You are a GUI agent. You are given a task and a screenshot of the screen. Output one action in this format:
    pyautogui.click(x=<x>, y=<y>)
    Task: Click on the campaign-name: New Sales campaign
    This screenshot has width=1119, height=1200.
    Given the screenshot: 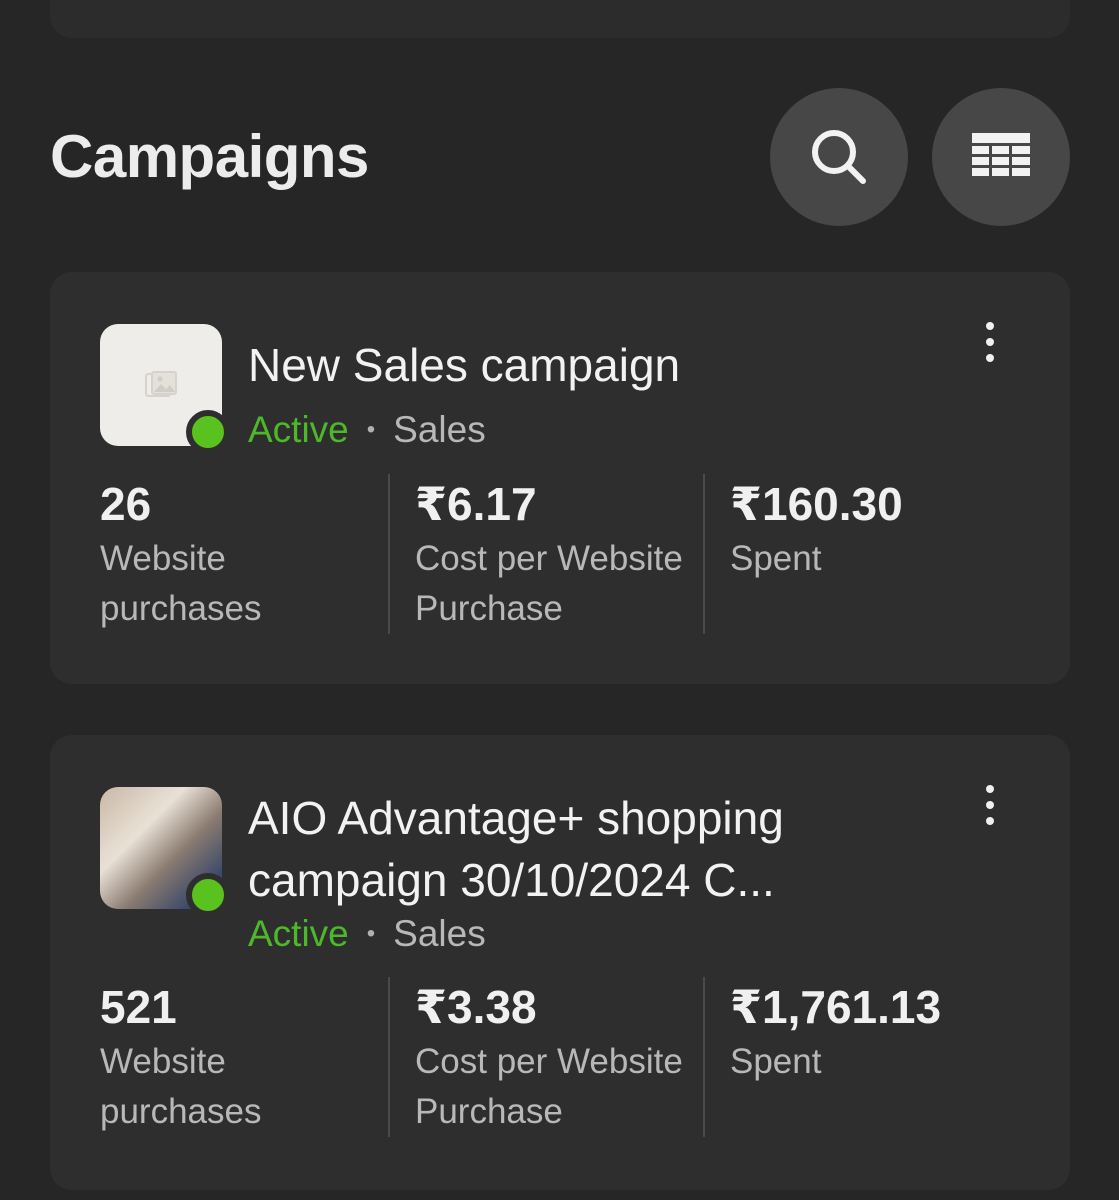 What is the action you would take?
    pyautogui.click(x=598, y=365)
    